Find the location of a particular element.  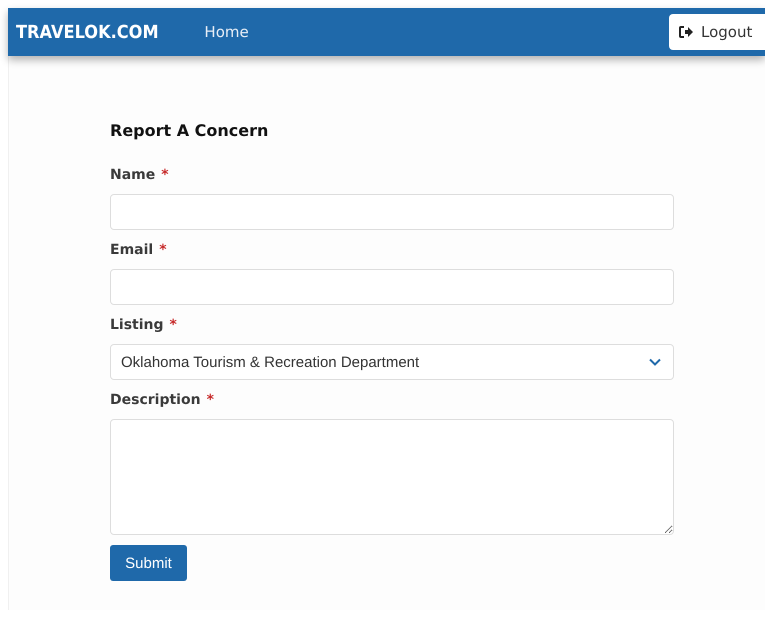

field-label: Listing is located at coordinates (137, 325).